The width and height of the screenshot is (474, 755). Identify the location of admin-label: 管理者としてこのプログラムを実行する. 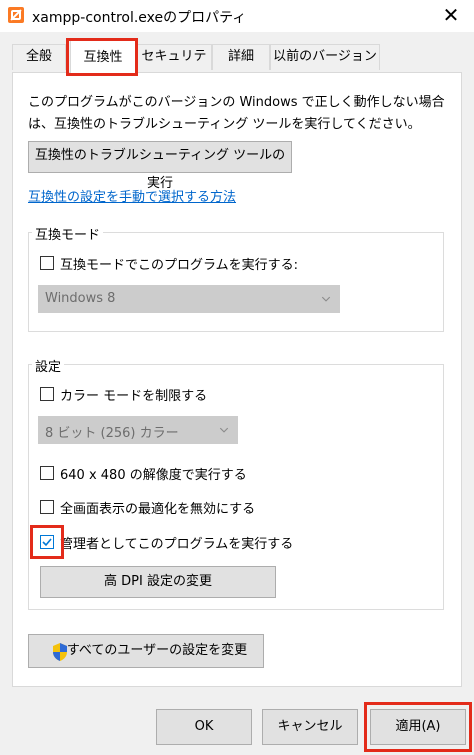
(177, 544).